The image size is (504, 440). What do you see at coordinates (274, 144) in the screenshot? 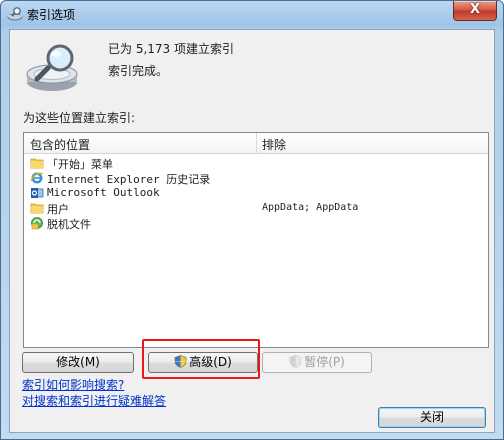
I see `column-header-exclude: 排除` at bounding box center [274, 144].